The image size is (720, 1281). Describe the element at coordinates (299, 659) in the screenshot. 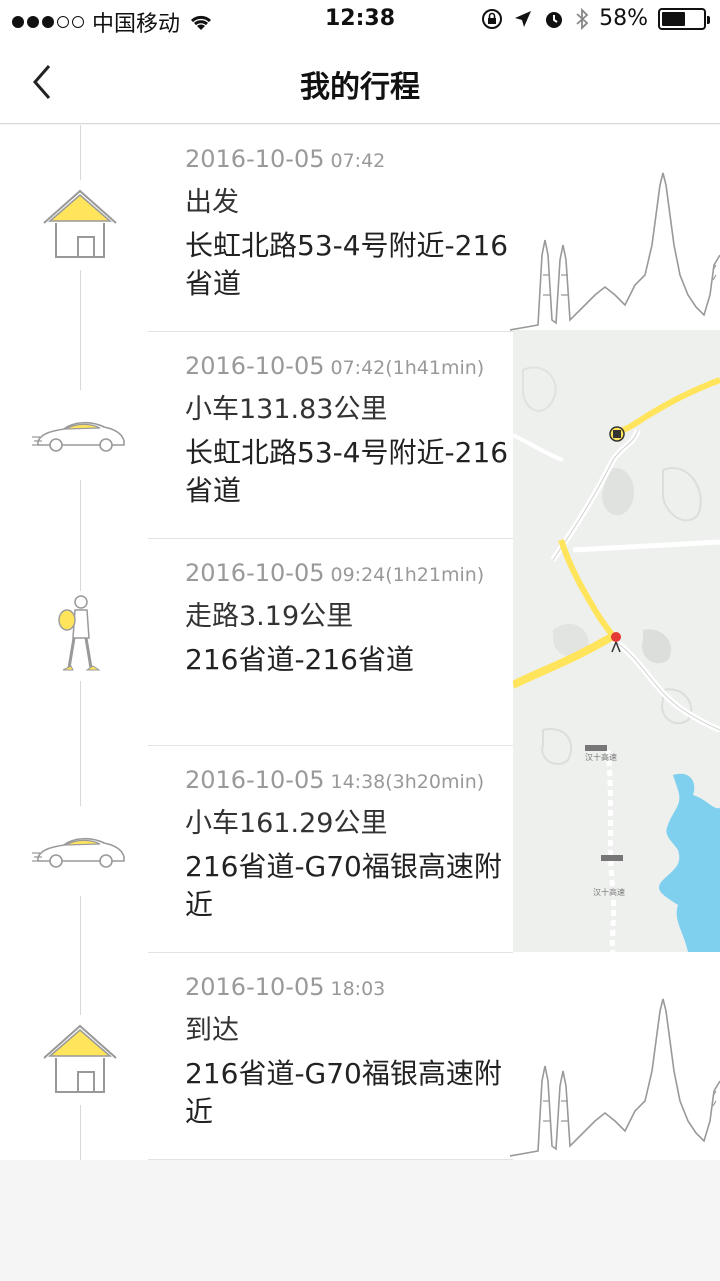

I see `trip-place: 216省道-216省道` at that location.